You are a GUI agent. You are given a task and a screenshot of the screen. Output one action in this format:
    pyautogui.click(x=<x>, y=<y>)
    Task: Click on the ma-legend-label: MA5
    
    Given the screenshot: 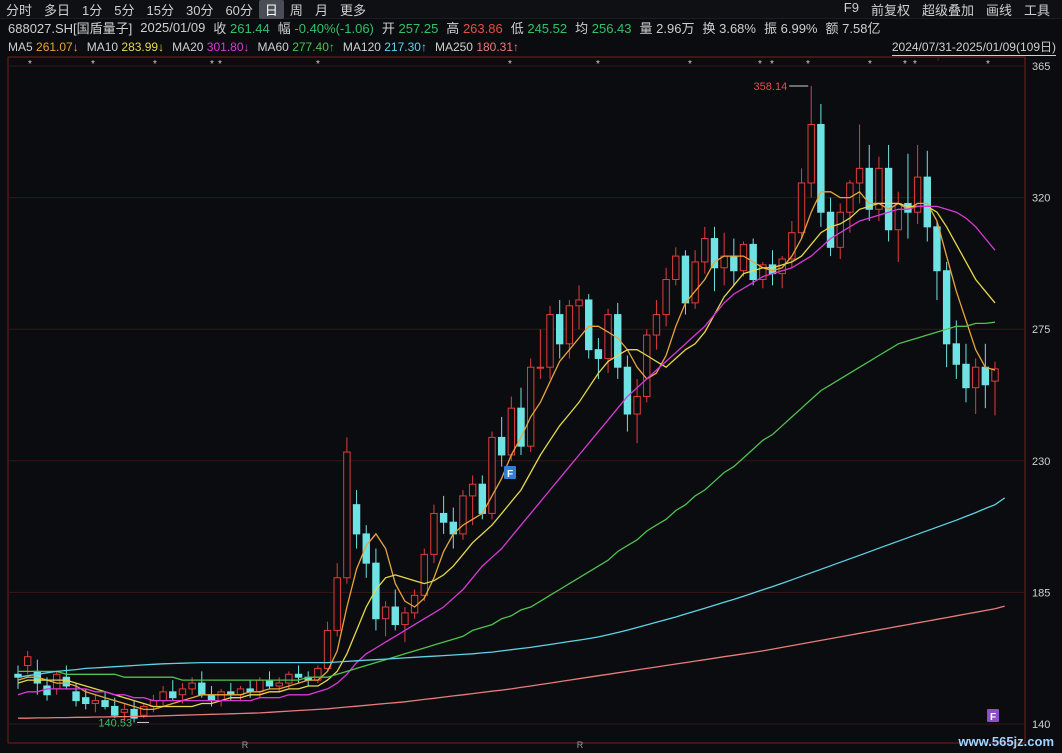 What is the action you would take?
    pyautogui.click(x=22, y=47)
    